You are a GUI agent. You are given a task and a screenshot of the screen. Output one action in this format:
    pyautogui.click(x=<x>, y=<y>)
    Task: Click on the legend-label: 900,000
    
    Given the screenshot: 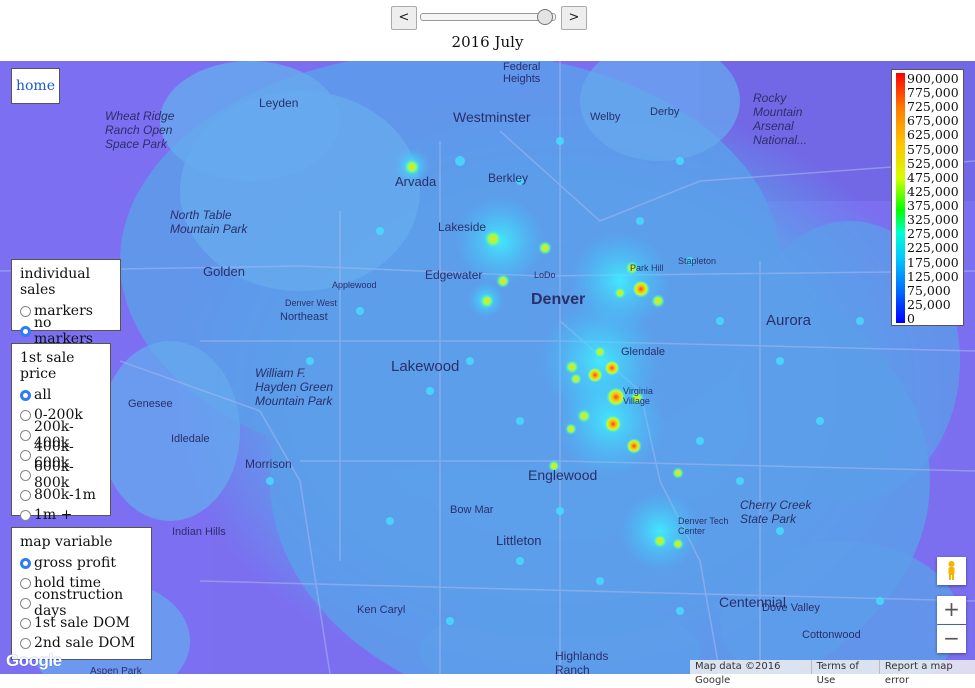 What is the action you would take?
    pyautogui.click(x=933, y=78)
    